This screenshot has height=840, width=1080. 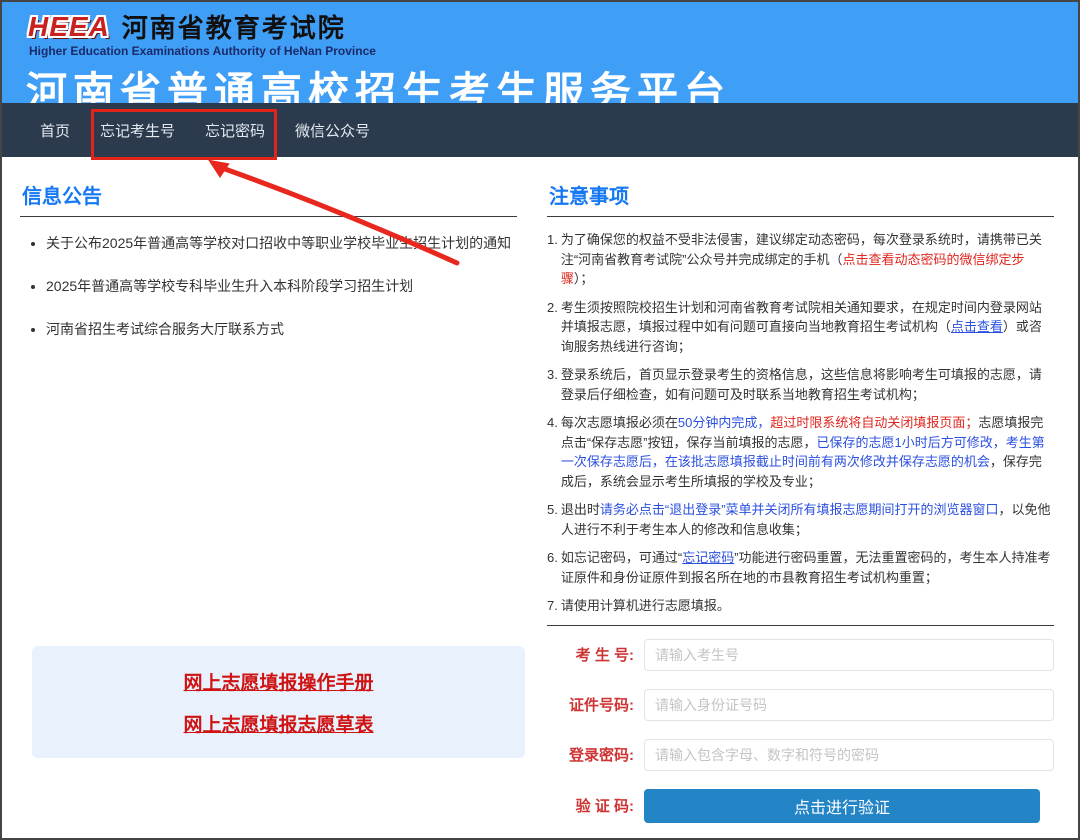 I want to click on nav-item: 忘记密码, so click(x=235, y=130).